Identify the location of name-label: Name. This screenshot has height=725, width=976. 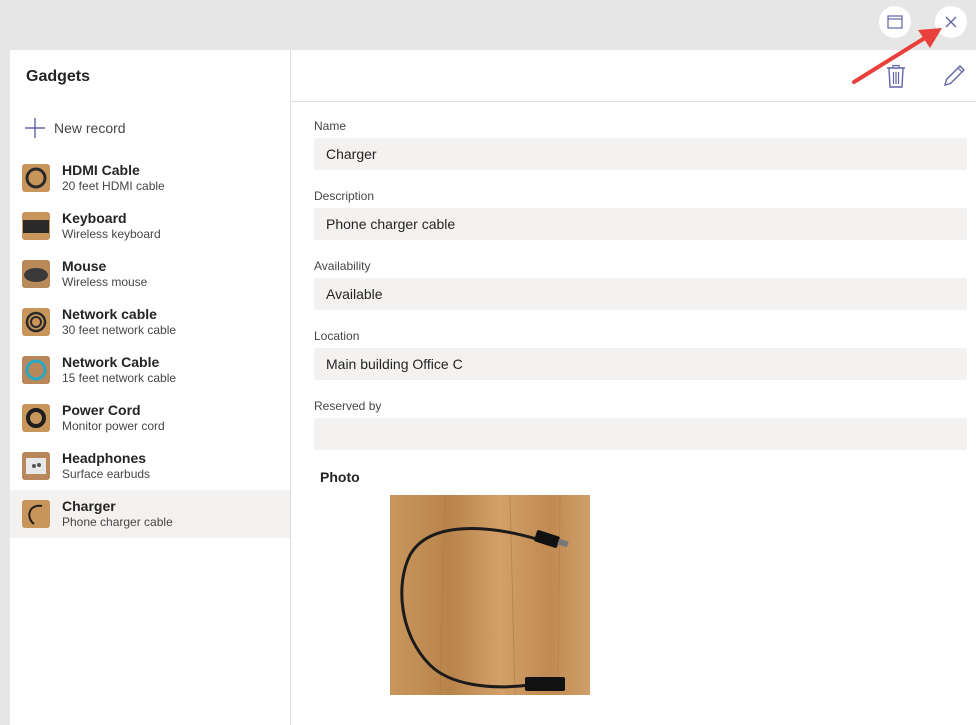
(330, 126).